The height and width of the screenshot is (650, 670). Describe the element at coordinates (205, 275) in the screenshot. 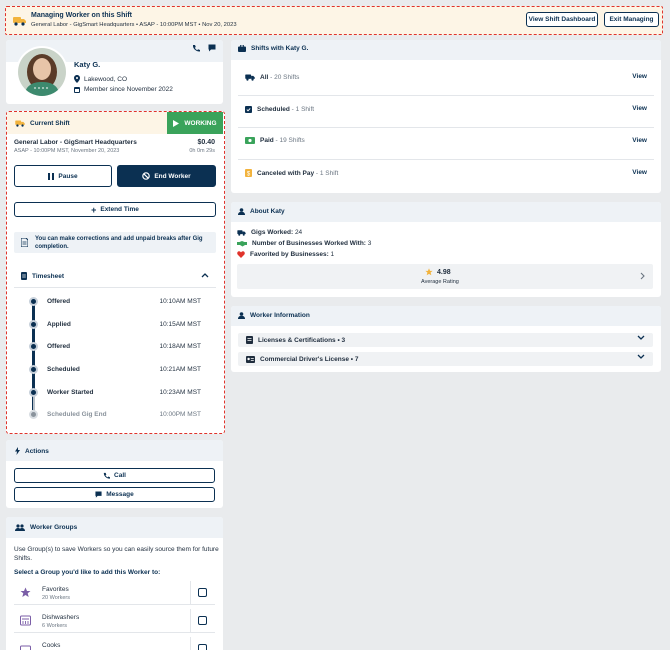

I see `chevron-up-icon` at that location.